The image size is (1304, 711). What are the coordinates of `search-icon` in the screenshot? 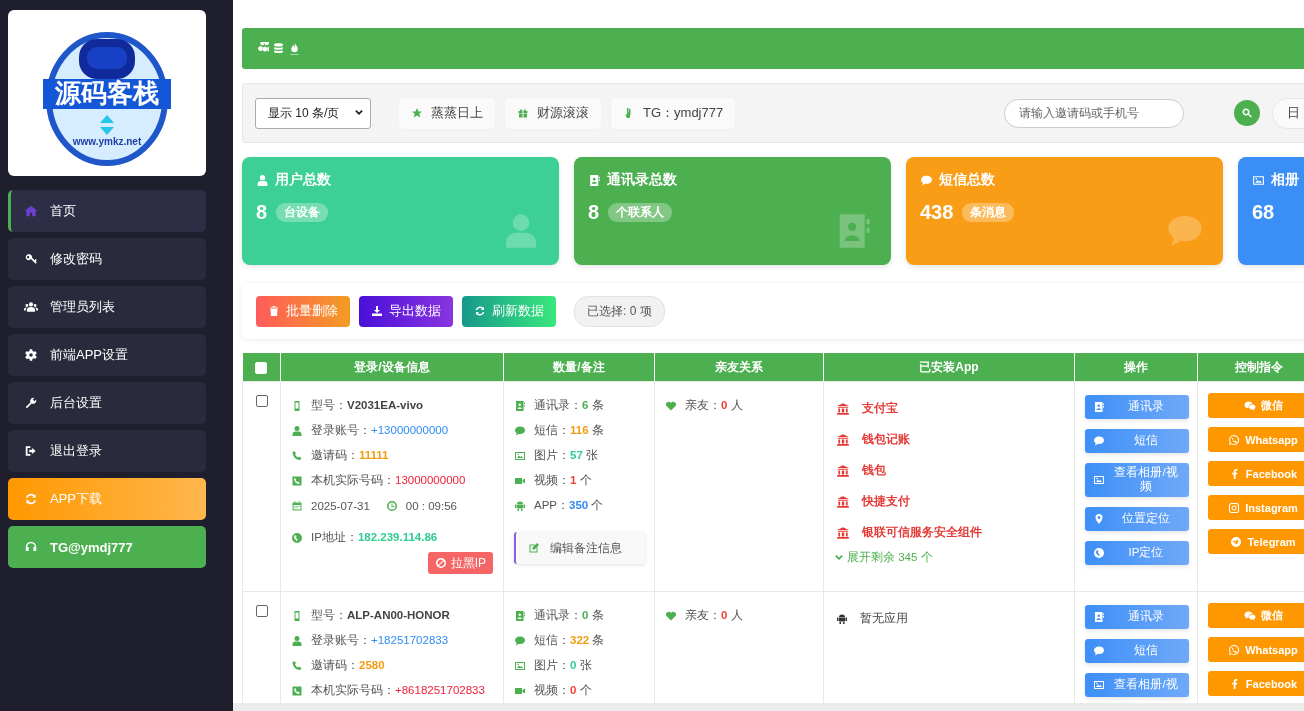 It's located at (1247, 113).